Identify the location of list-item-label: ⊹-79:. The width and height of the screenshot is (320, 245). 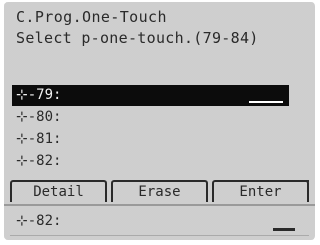
(39, 95).